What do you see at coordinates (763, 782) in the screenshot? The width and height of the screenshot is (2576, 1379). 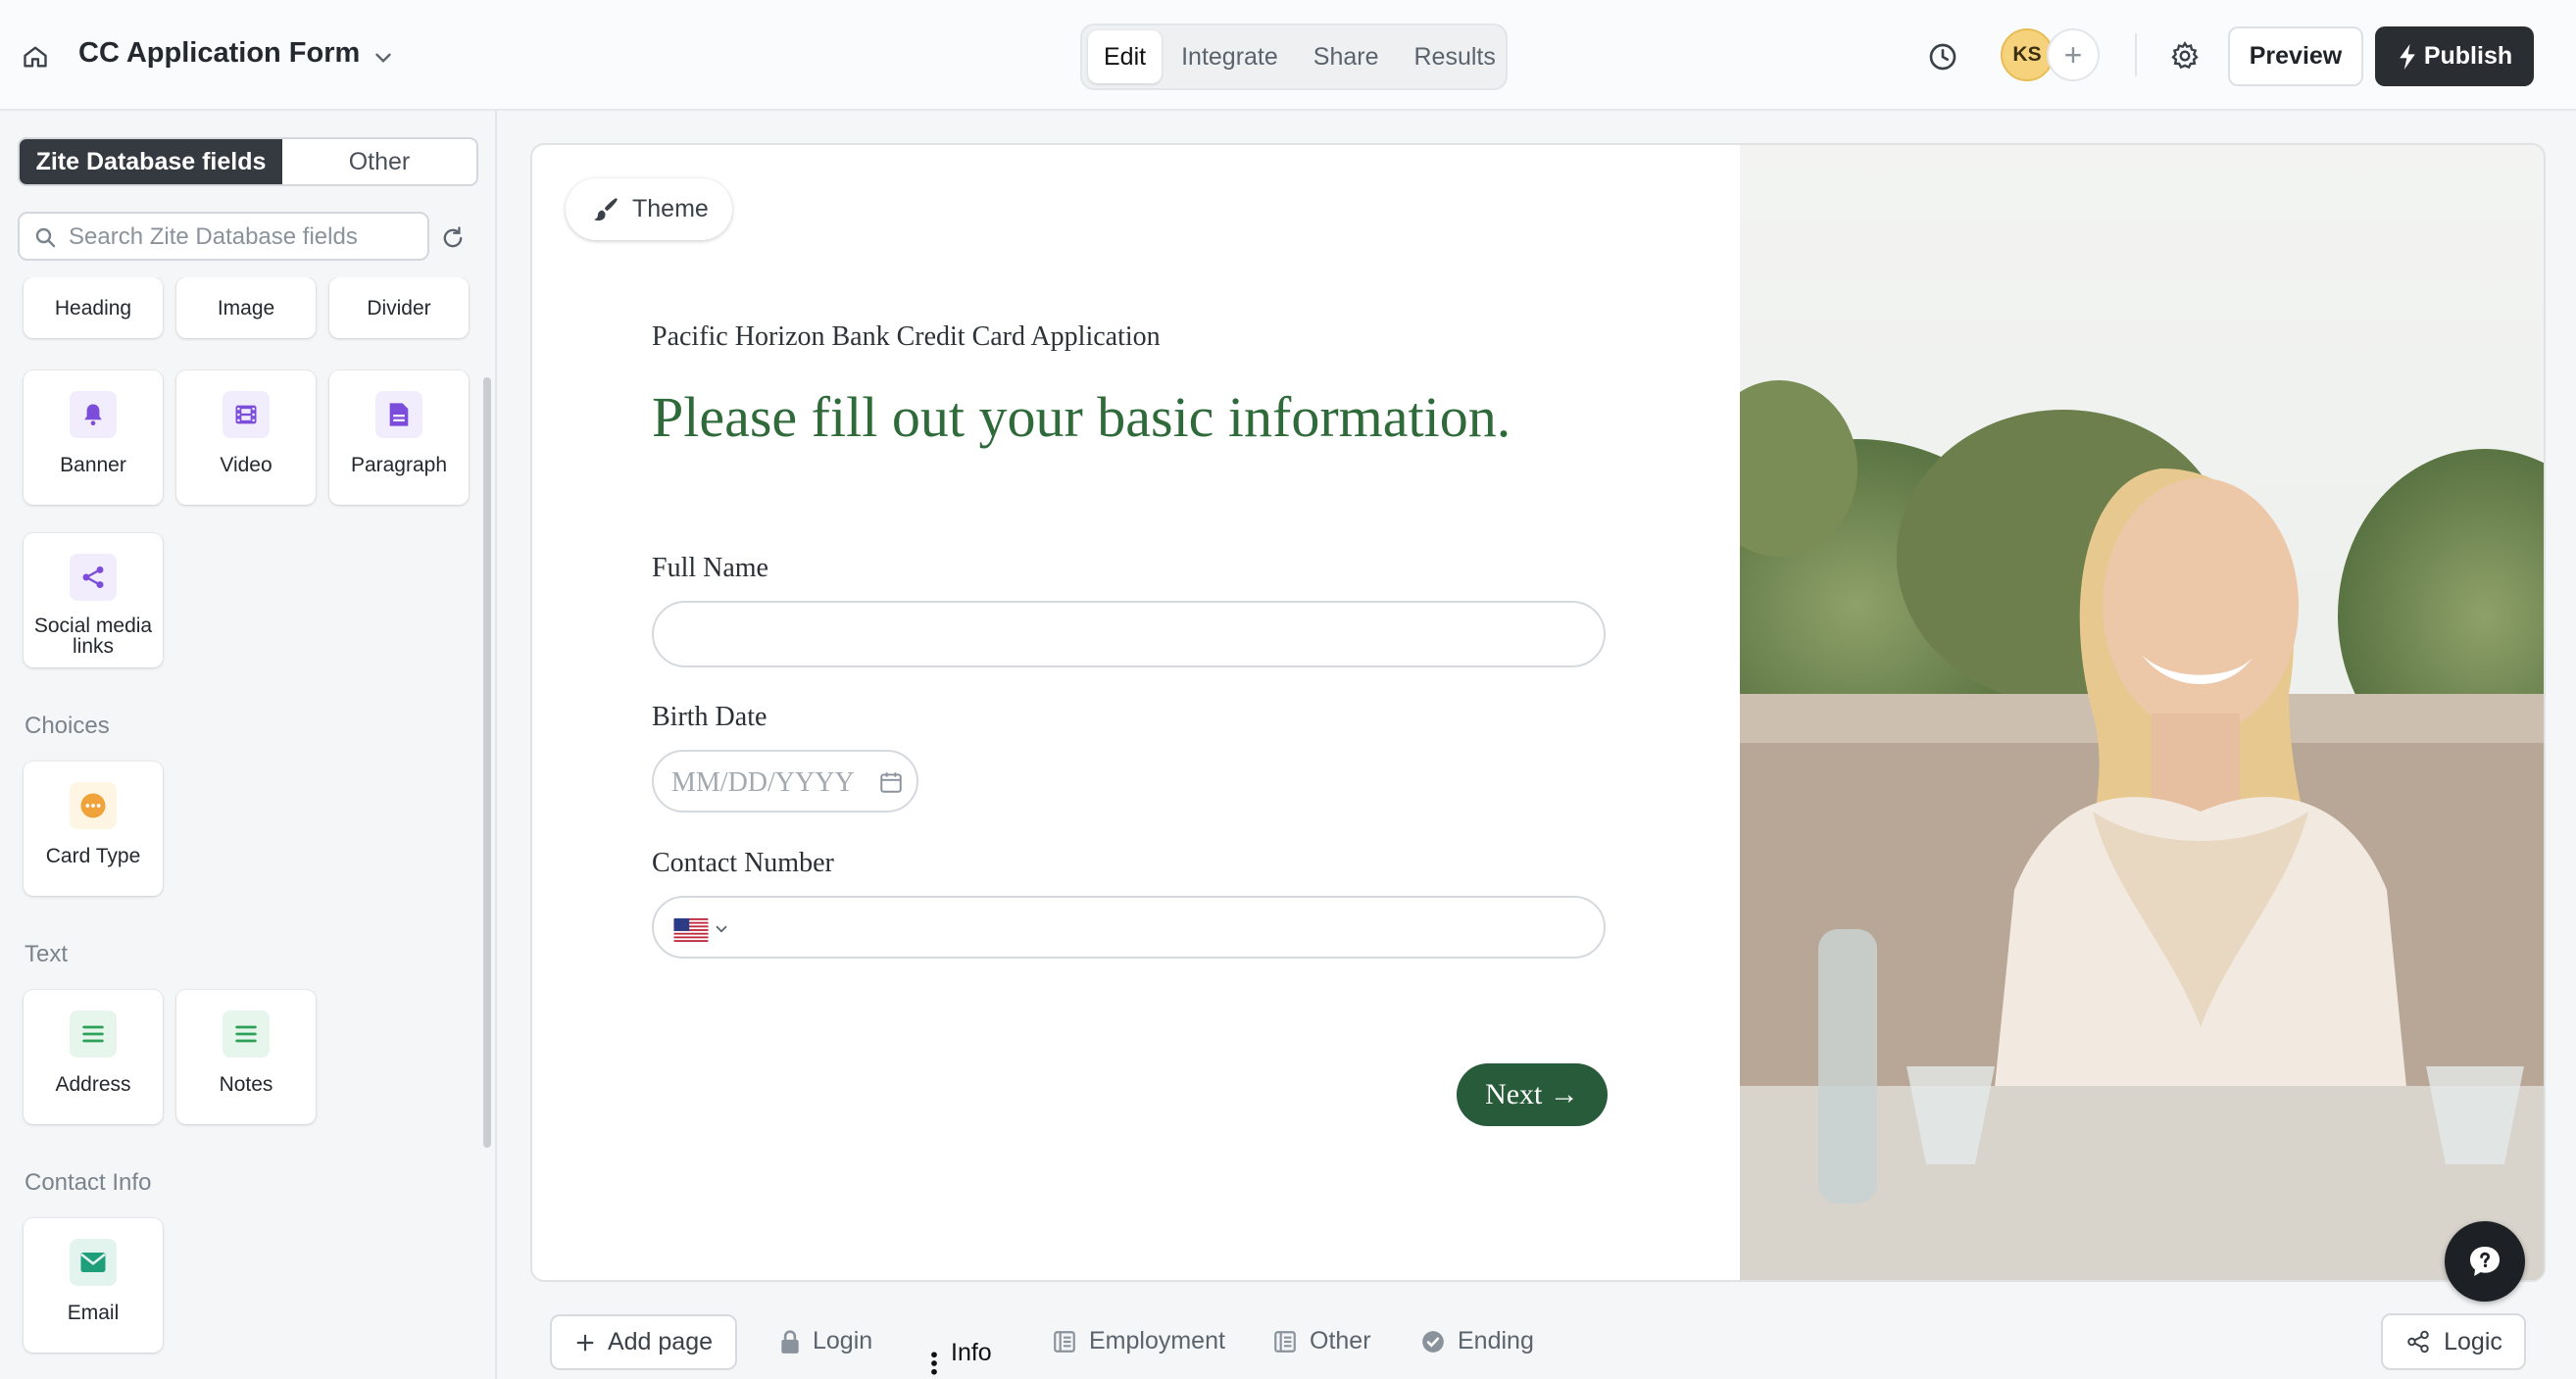 I see `birth-date-placeholder: MM/DD/YYYY` at bounding box center [763, 782].